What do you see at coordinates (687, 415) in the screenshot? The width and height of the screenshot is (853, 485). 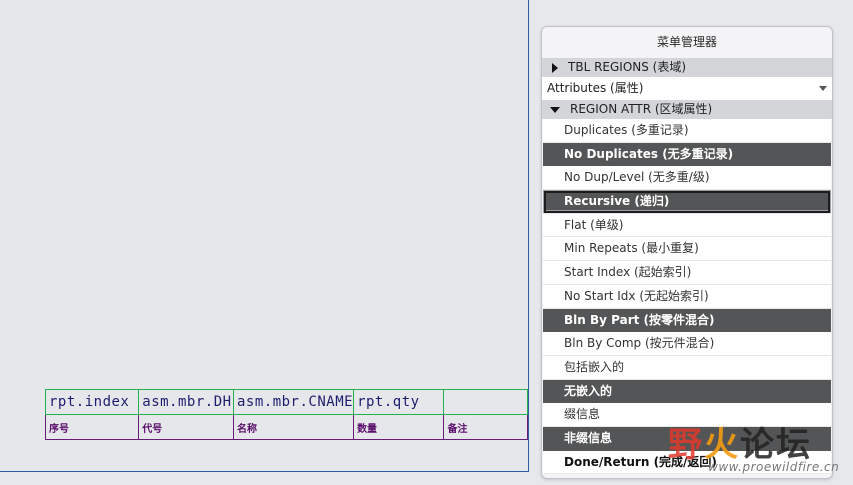 I see `menu-item-suffix-info: 缀信息` at bounding box center [687, 415].